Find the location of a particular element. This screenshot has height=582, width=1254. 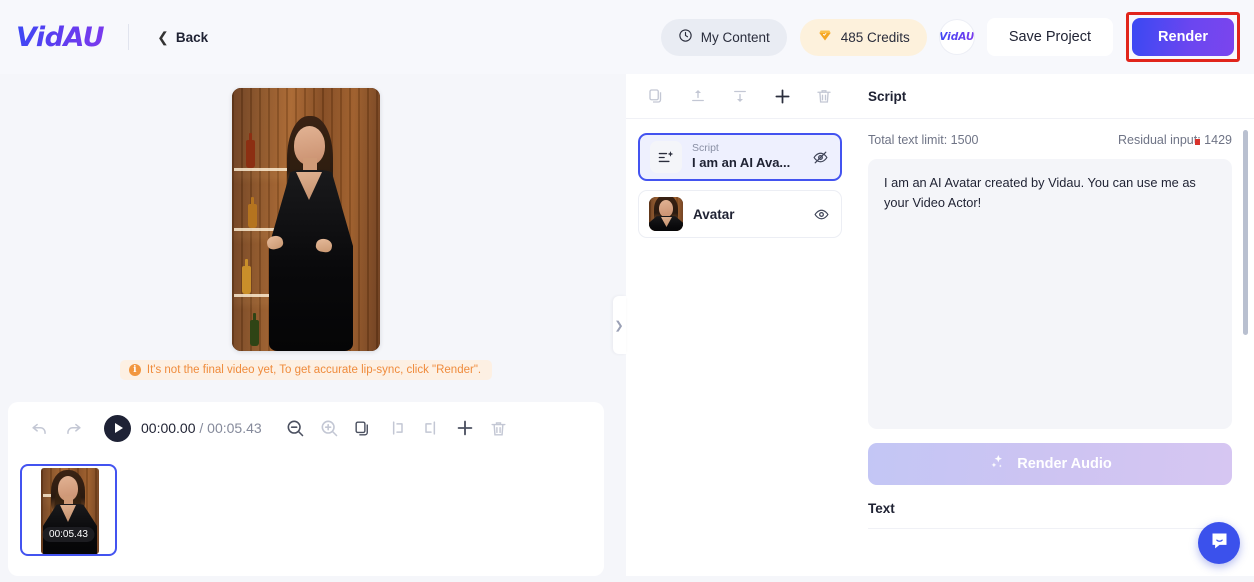

layers-list: Script I am an AI Ava... Avatar is located at coordinates (740, 185).